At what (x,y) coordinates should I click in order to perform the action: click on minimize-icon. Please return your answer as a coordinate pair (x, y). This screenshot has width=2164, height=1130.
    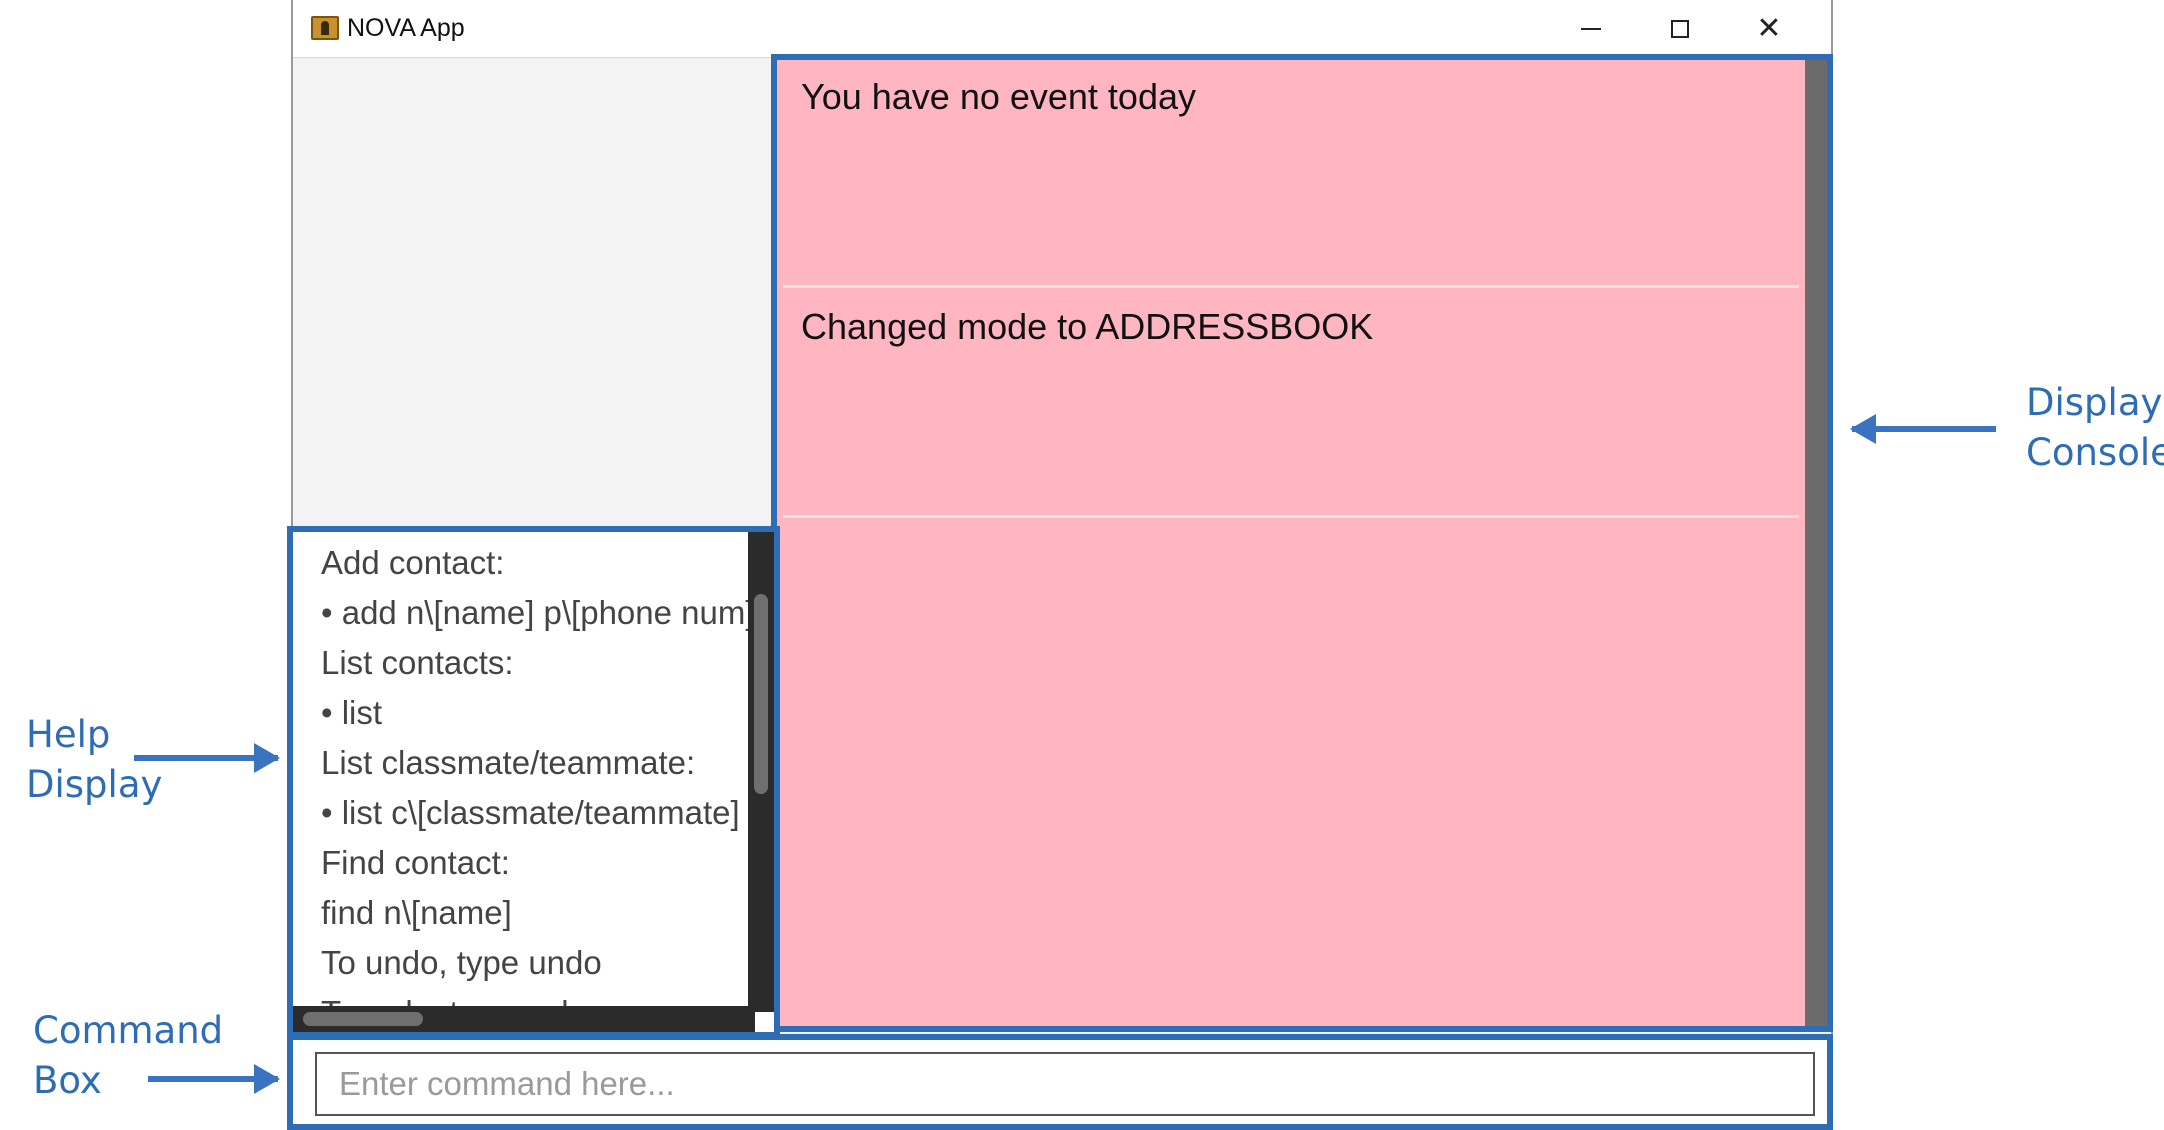
    Looking at the image, I should click on (1591, 29).